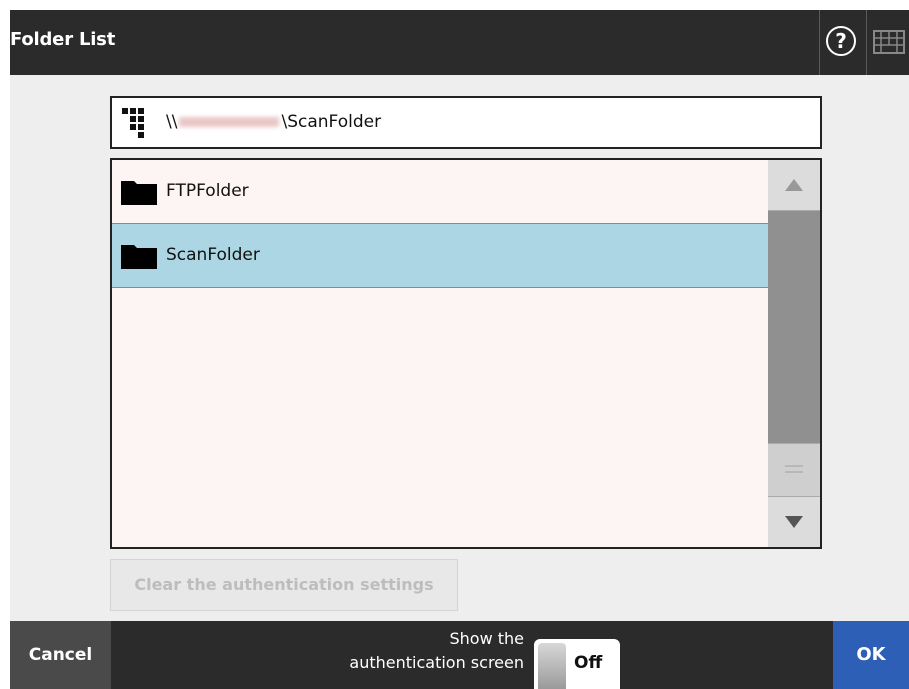  What do you see at coordinates (63, 39) in the screenshot?
I see `page-title: Folder List` at bounding box center [63, 39].